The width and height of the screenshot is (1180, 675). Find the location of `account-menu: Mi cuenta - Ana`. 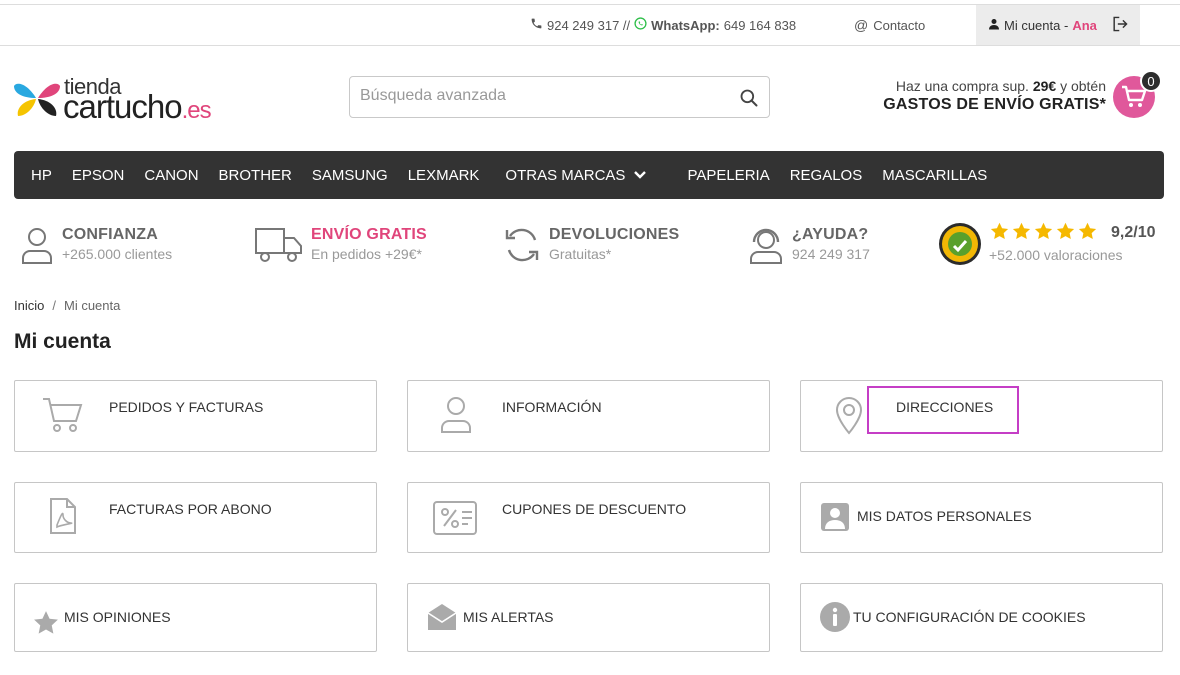

account-menu: Mi cuenta - Ana is located at coordinates (1058, 25).